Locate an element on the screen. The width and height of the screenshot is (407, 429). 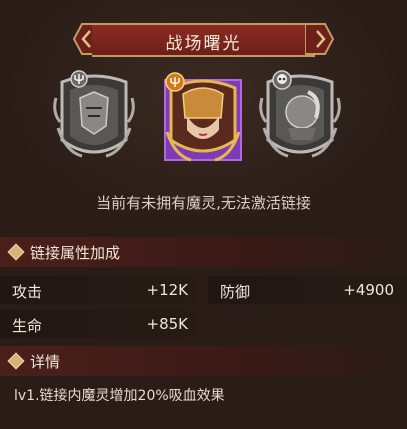
stat-label: 生命 is located at coordinates (27, 326).